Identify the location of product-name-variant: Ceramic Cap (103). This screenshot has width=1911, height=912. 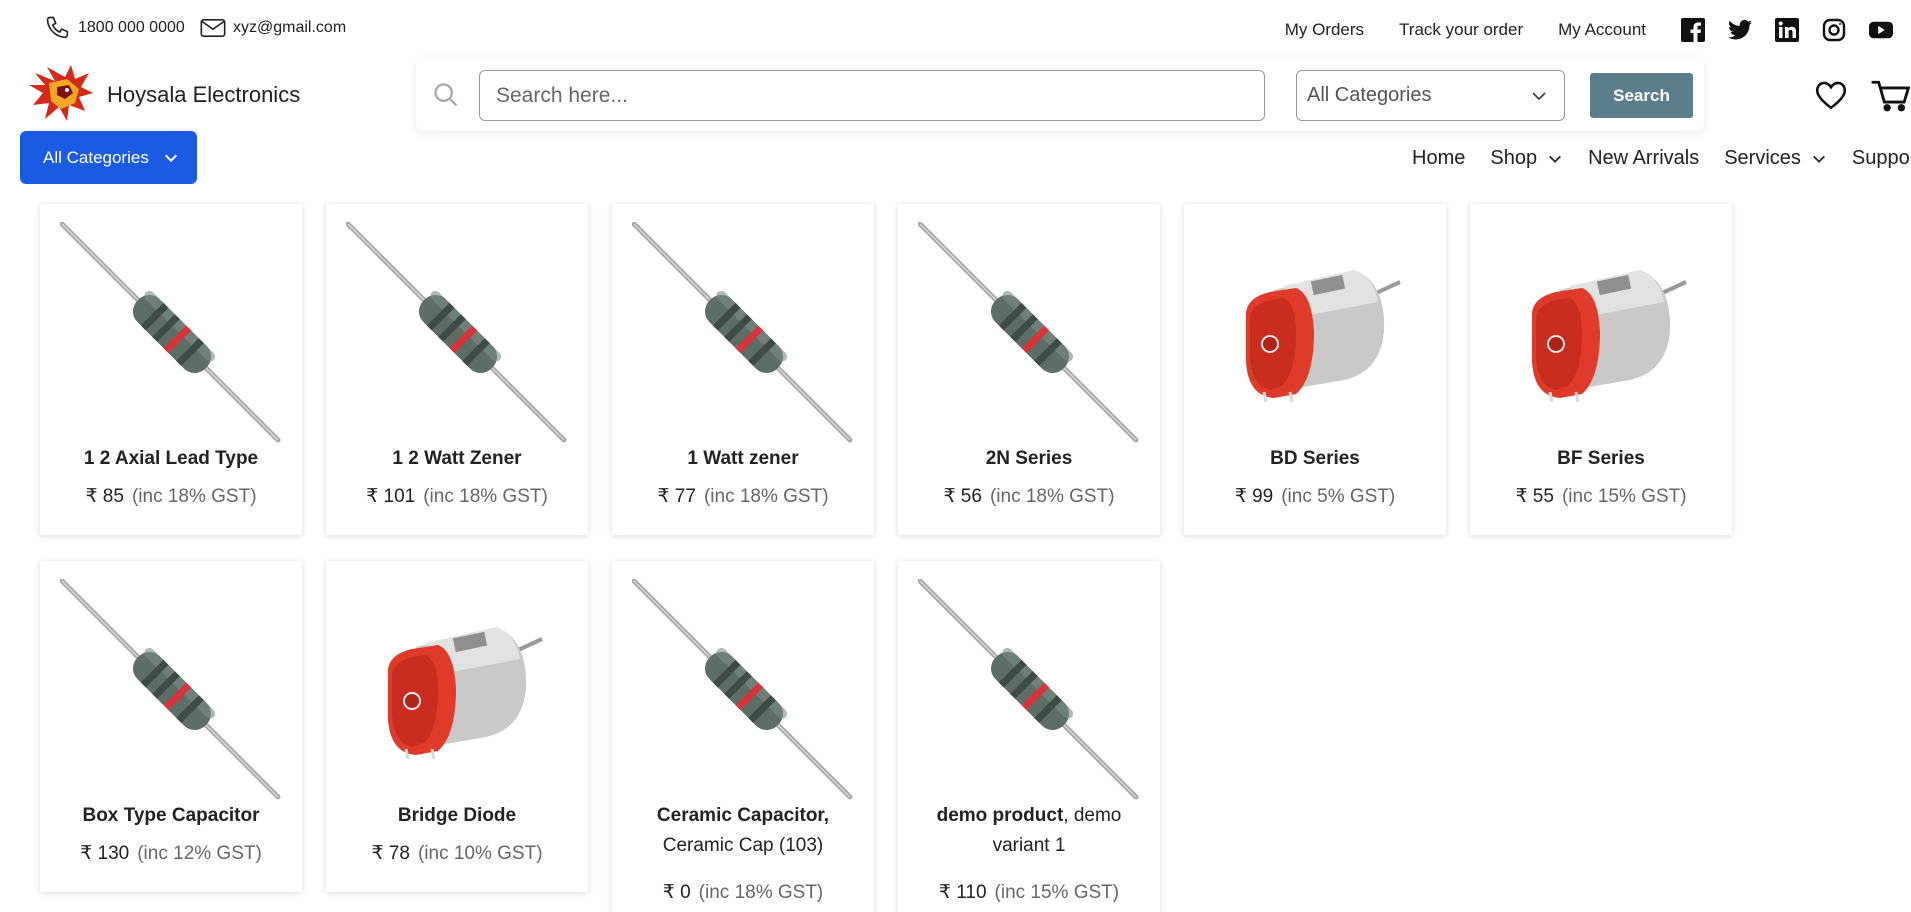
(743, 845).